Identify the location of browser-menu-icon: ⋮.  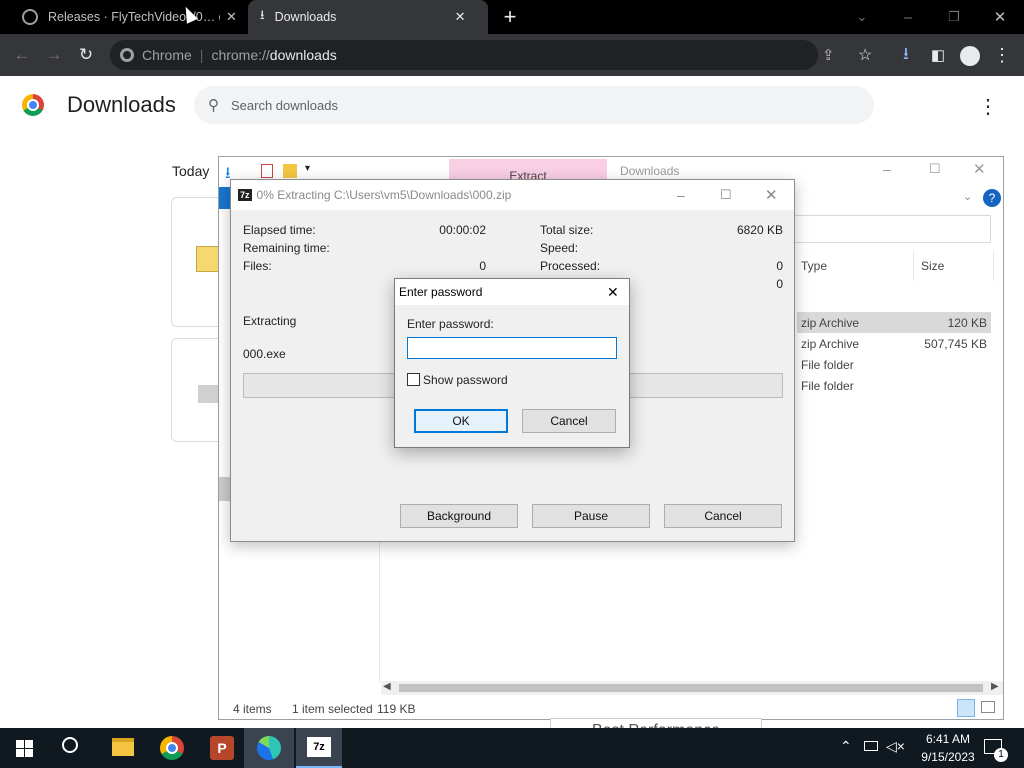
(1002, 55).